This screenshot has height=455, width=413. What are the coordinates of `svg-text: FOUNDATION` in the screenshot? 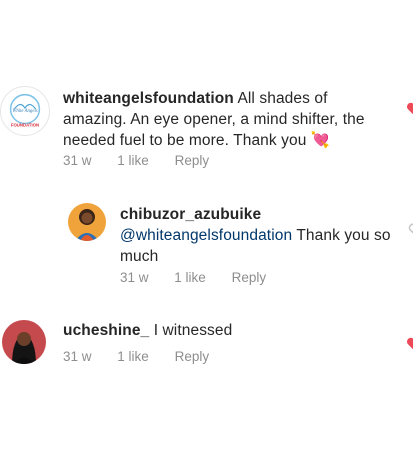 It's located at (25, 124).